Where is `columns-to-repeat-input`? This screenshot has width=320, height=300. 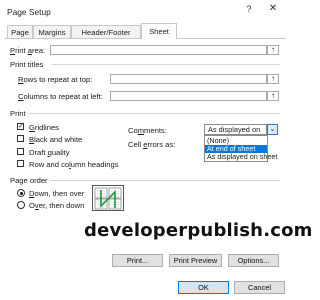 columns-to-repeat-input is located at coordinates (188, 96).